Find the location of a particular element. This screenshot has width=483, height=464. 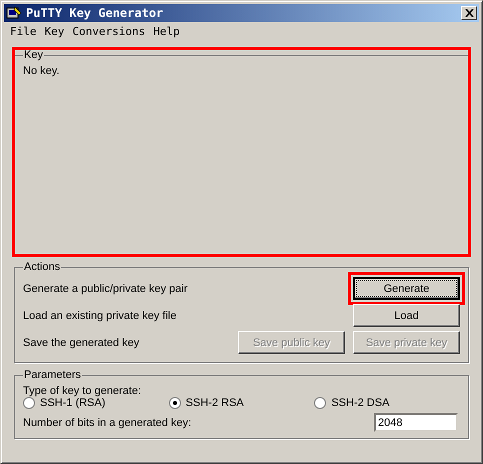

action-label: Generate a public/private key pair is located at coordinates (105, 288).